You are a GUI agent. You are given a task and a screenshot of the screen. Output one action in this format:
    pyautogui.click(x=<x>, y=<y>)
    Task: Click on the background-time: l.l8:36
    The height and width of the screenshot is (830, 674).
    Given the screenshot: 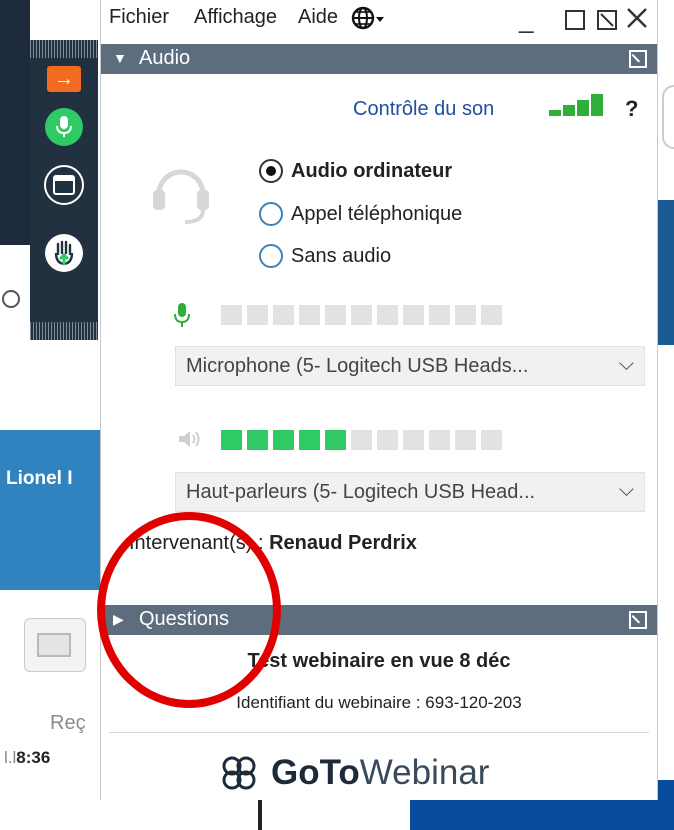 What is the action you would take?
    pyautogui.click(x=27, y=758)
    